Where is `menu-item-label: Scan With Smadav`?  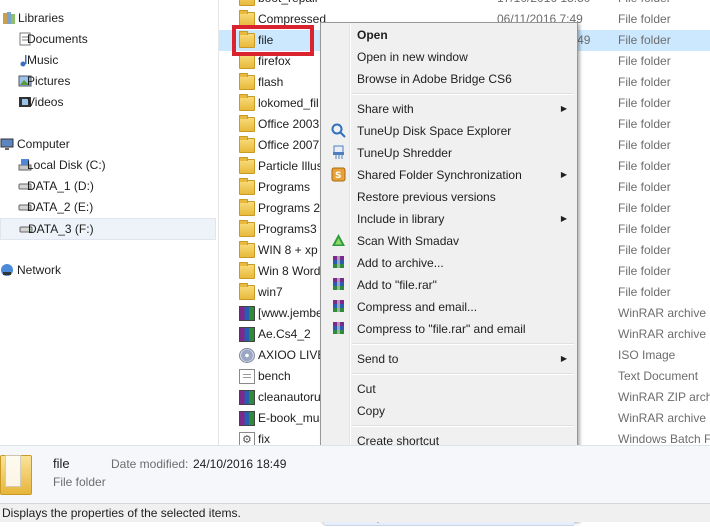
menu-item-label: Scan With Smadav is located at coordinates (408, 241).